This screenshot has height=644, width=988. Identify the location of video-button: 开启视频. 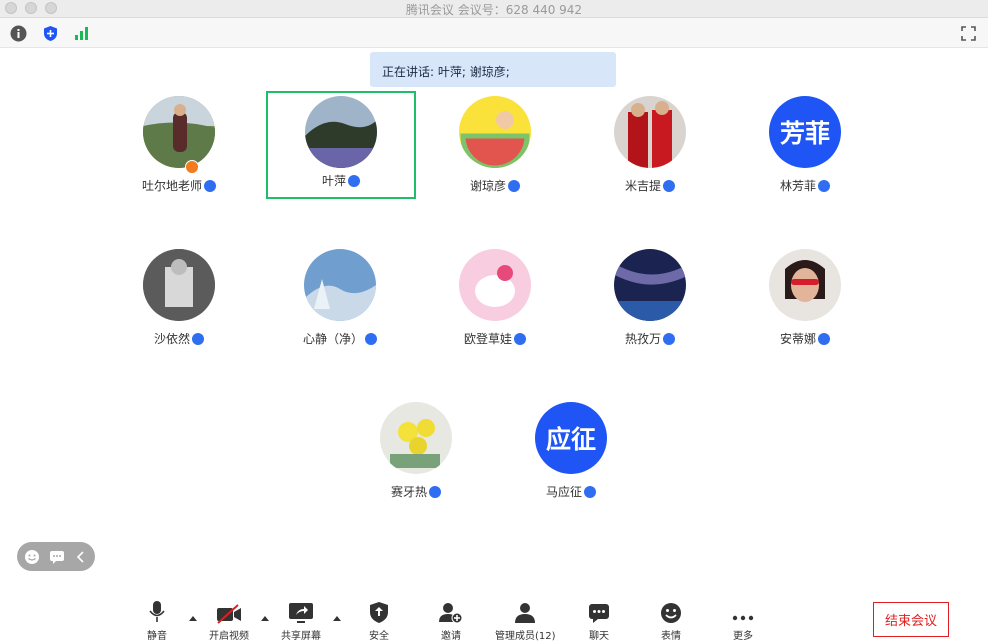
(229, 621).